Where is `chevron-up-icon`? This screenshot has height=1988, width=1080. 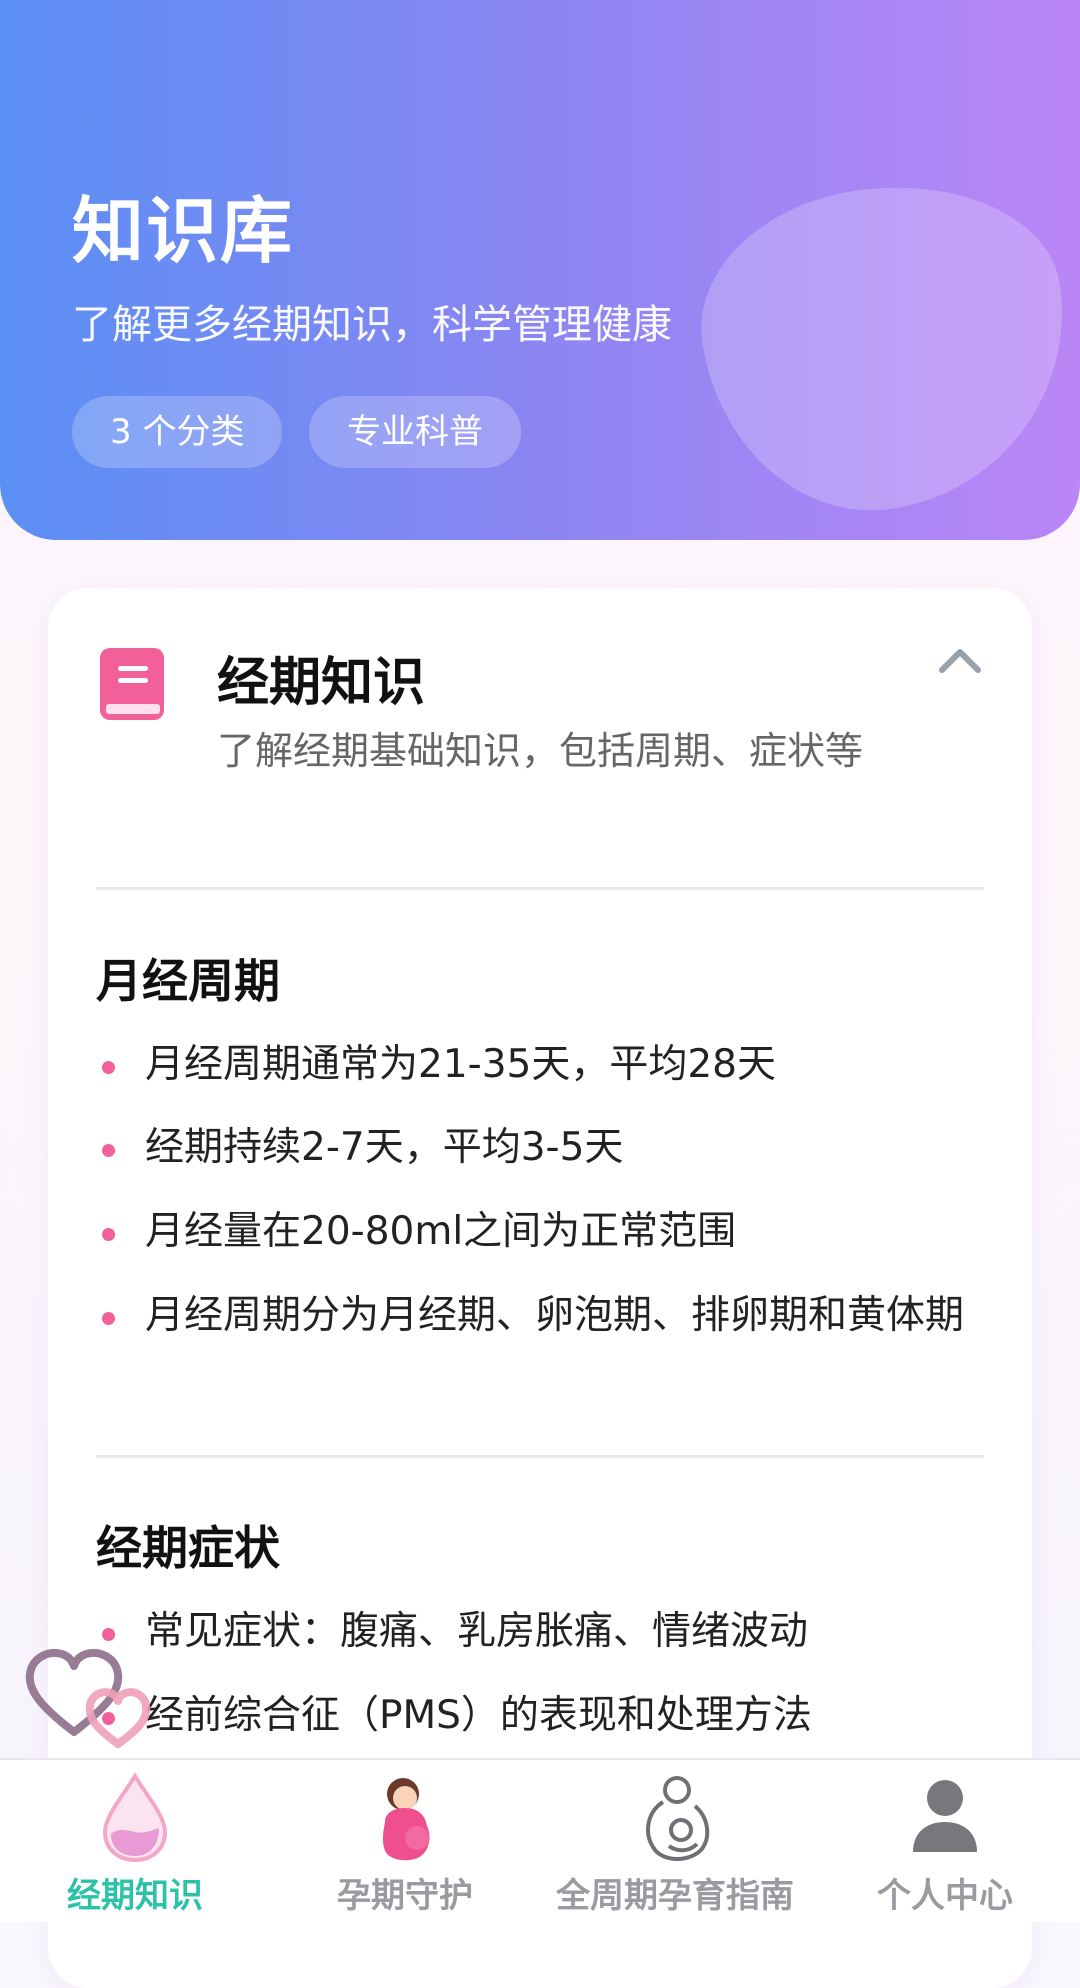 chevron-up-icon is located at coordinates (960, 660).